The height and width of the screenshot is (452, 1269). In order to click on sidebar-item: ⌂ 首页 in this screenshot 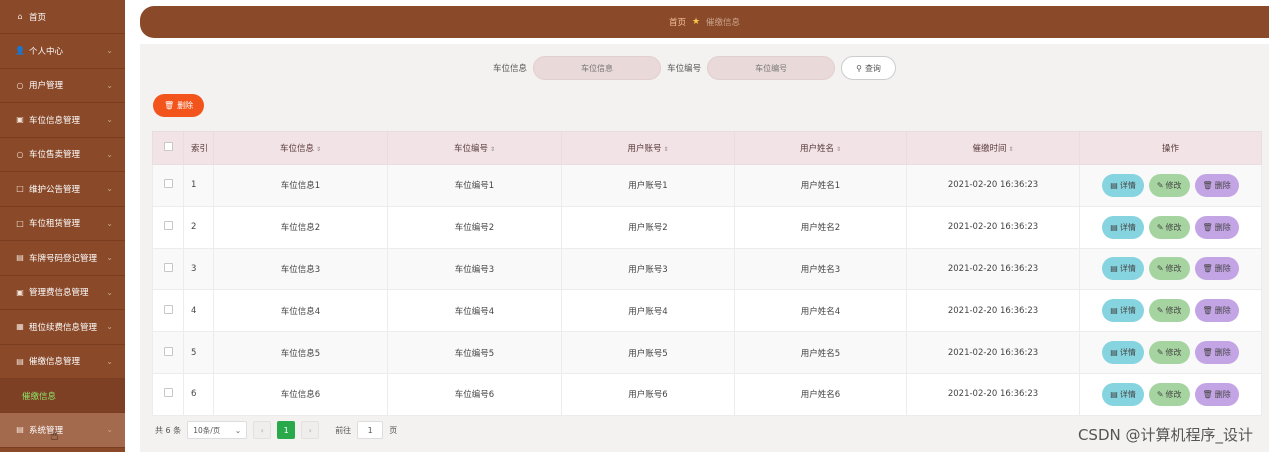, I will do `click(62, 17)`.